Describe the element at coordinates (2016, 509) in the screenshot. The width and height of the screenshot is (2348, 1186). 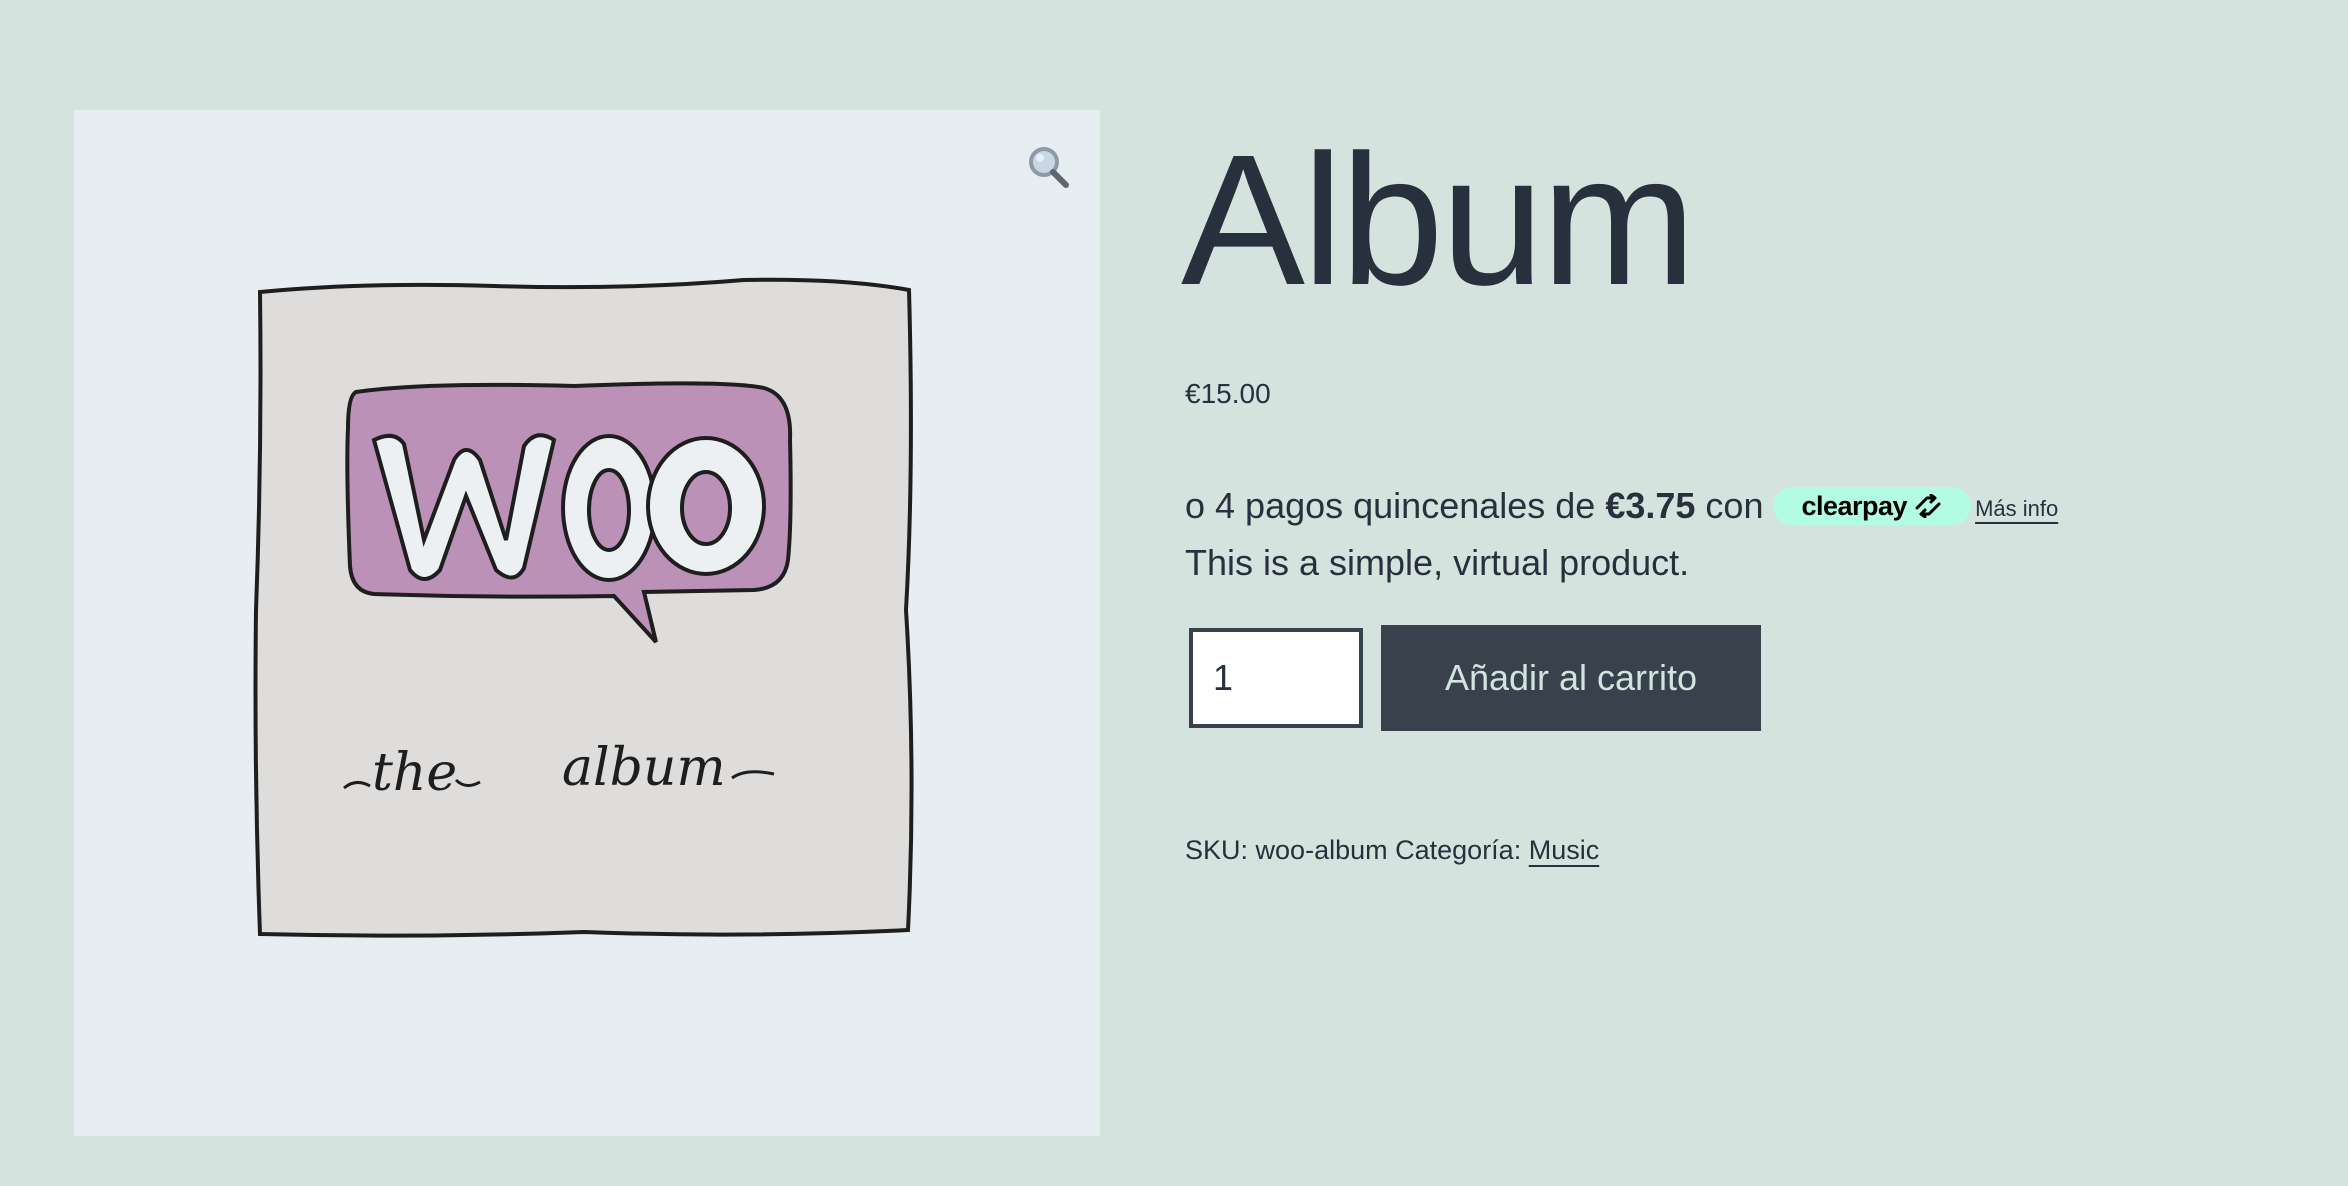
I see `more-info-link: Más info` at that location.